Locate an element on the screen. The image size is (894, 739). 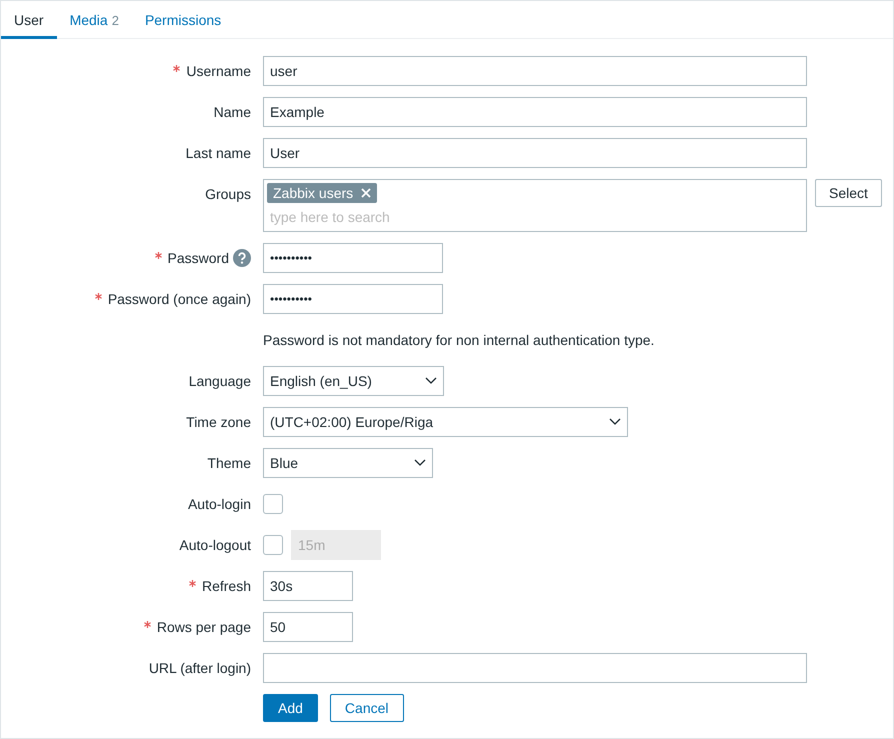
field-label: Language is located at coordinates (219, 381).